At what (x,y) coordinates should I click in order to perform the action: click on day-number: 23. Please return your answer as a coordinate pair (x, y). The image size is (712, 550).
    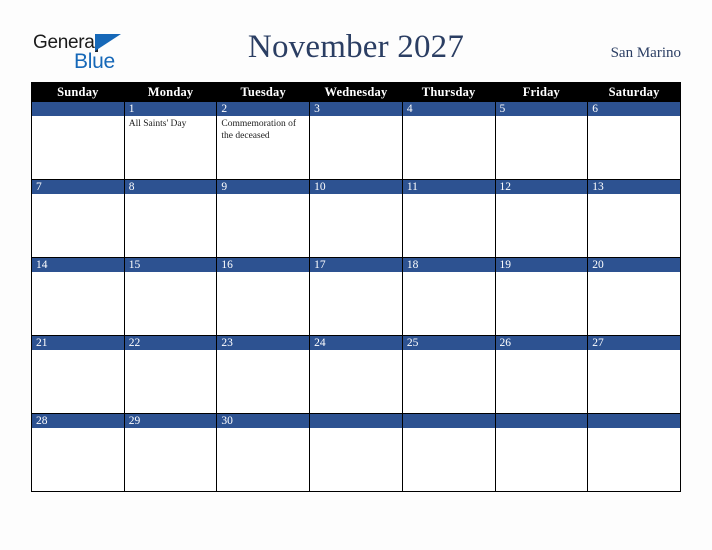
    Looking at the image, I should click on (263, 343).